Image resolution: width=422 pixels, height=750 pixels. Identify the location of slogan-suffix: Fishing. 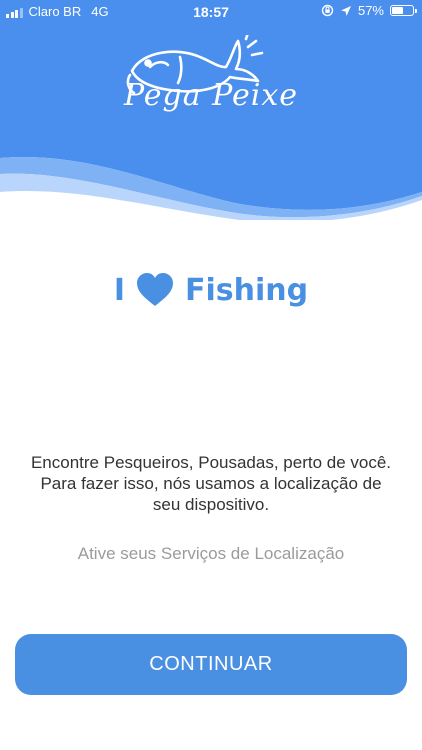
(247, 290).